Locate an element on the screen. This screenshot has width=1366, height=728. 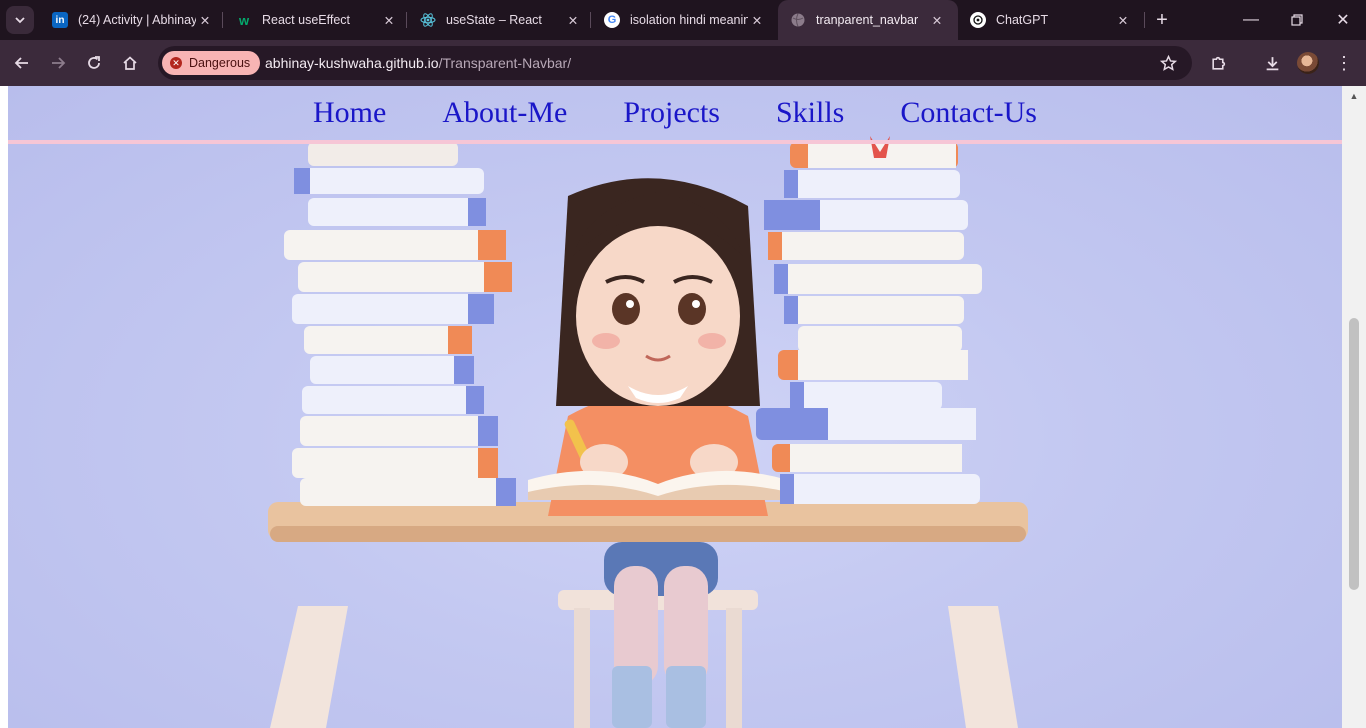
extensions-button is located at coordinates (1218, 63).